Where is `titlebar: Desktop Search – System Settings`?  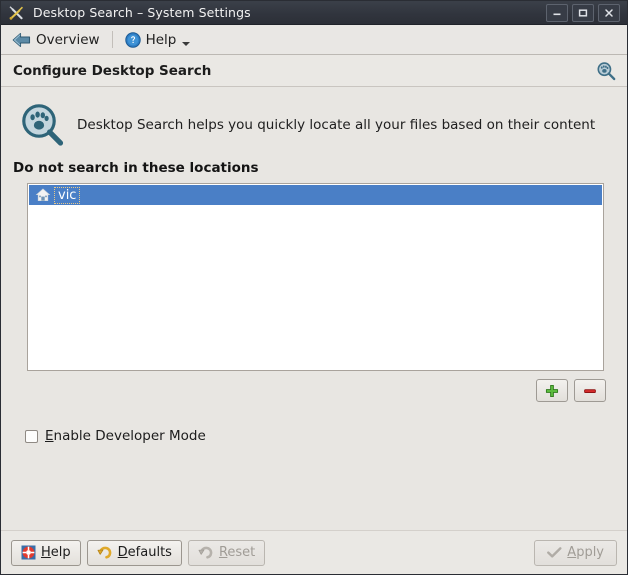 titlebar: Desktop Search – System Settings is located at coordinates (314, 13).